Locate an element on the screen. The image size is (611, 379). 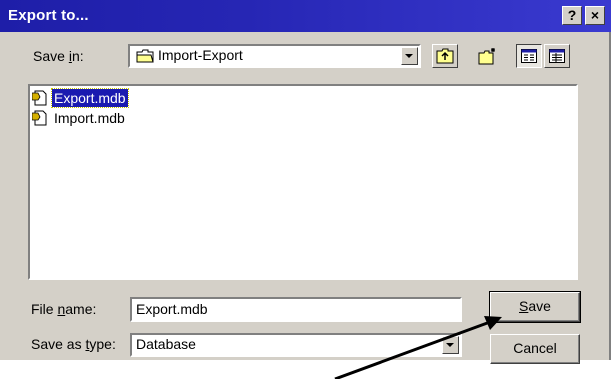
save-as-type-dropdown-arrow is located at coordinates (450, 345).